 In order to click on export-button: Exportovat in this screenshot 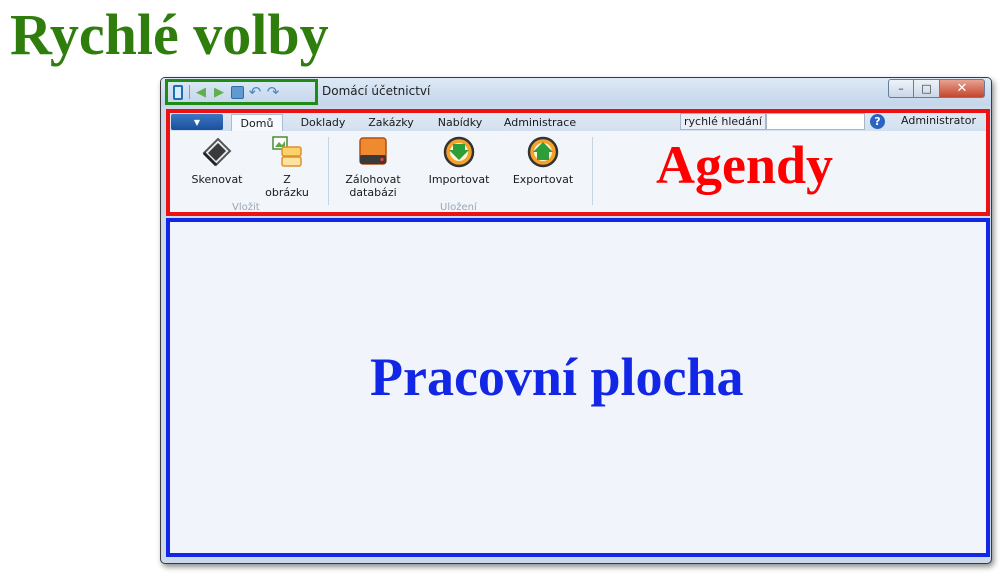, I will do `click(543, 160)`.